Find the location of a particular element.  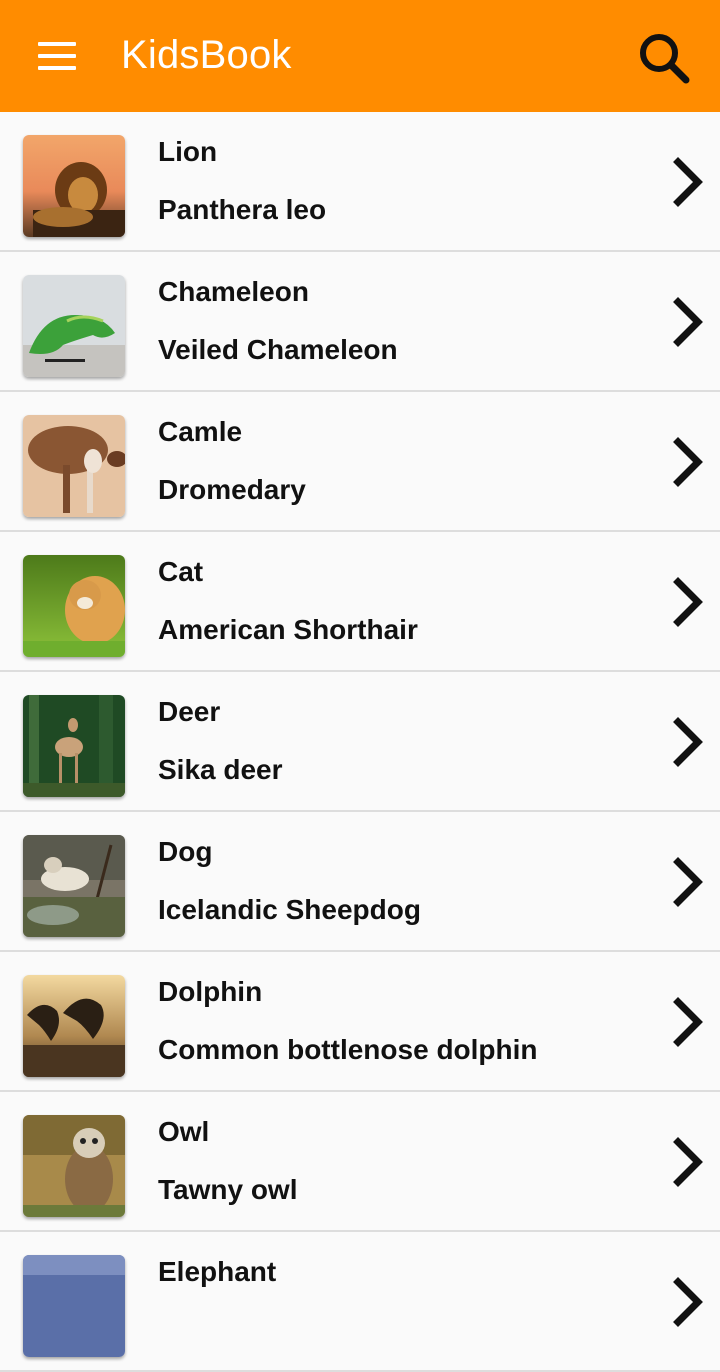

animal-name: Chameleon is located at coordinates (233, 291).